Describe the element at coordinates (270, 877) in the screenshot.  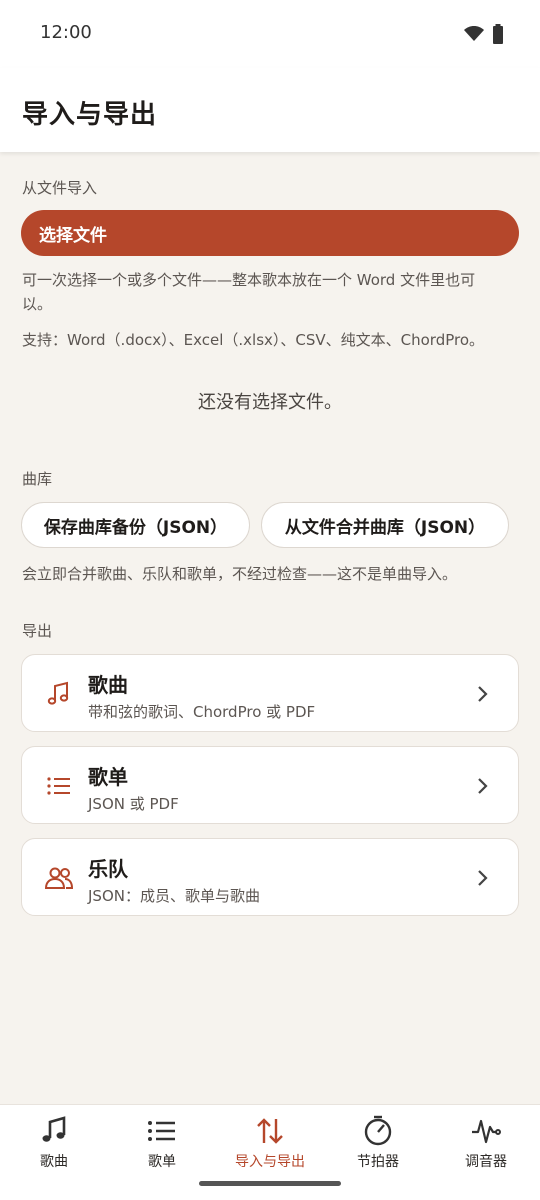
I see `export-bands-card: 乐队 JSON：成员、歌单与歌曲` at that location.